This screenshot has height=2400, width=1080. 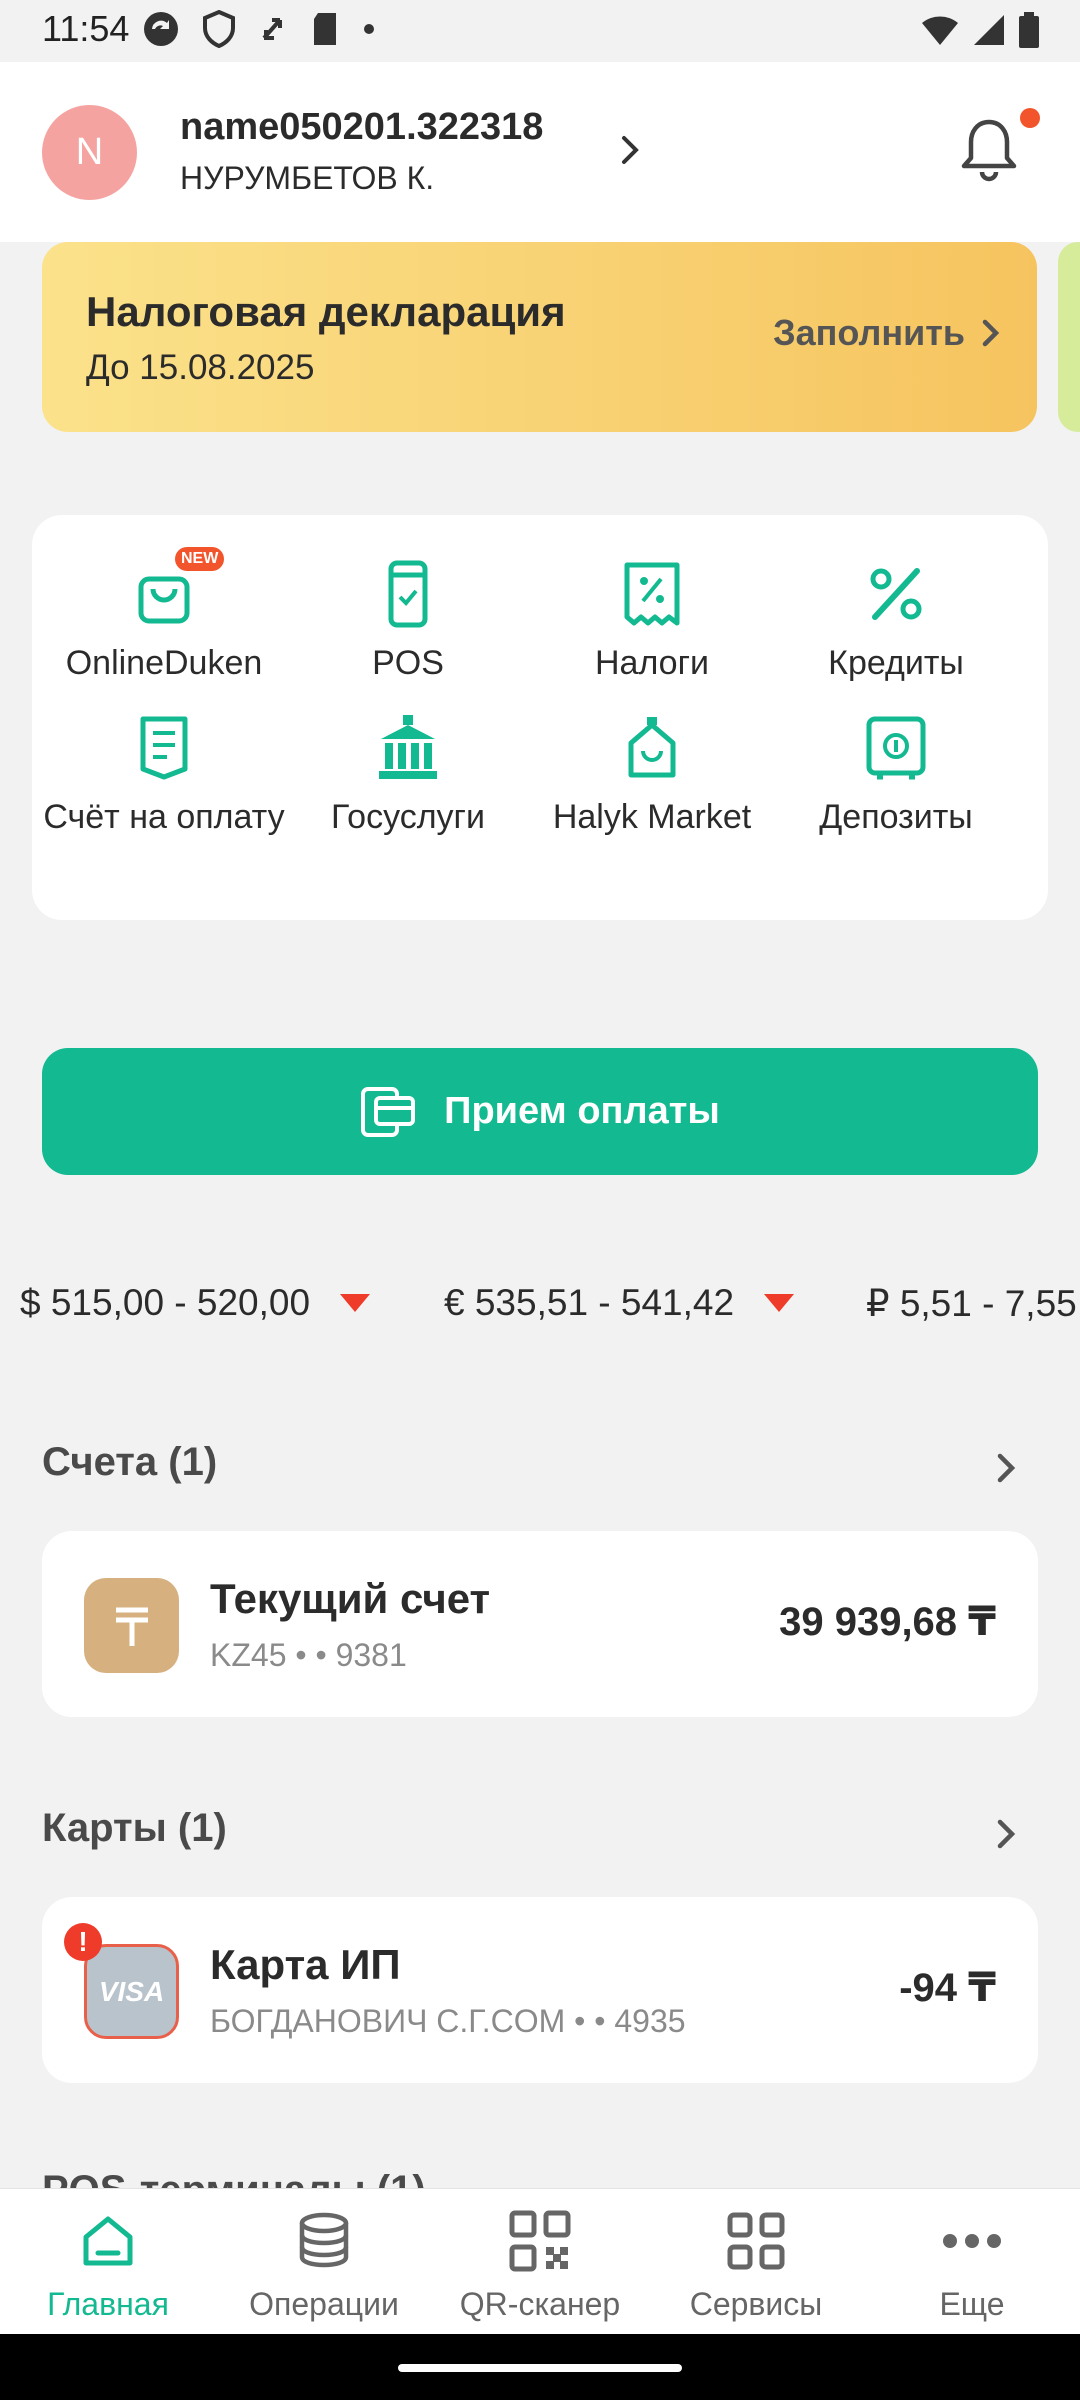 What do you see at coordinates (361, 127) in the screenshot?
I see `user-name: name050201.322318` at bounding box center [361, 127].